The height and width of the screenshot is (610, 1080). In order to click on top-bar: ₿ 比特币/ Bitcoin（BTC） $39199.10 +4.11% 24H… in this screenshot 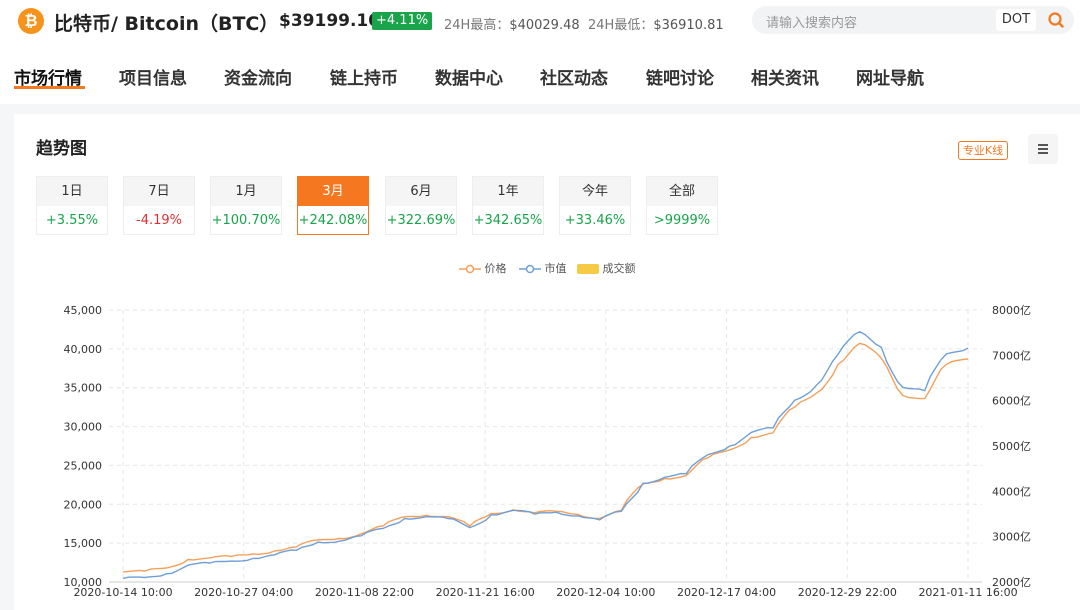, I will do `click(540, 21)`.